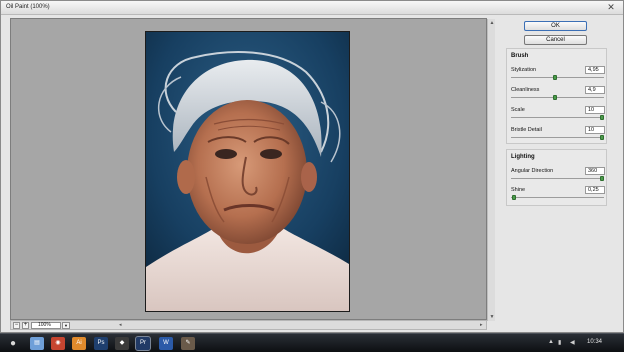 Image resolution: width=624 pixels, height=352 pixels. Describe the element at coordinates (481, 325) in the screenshot. I see `scroll-right-icon: ▸` at that location.